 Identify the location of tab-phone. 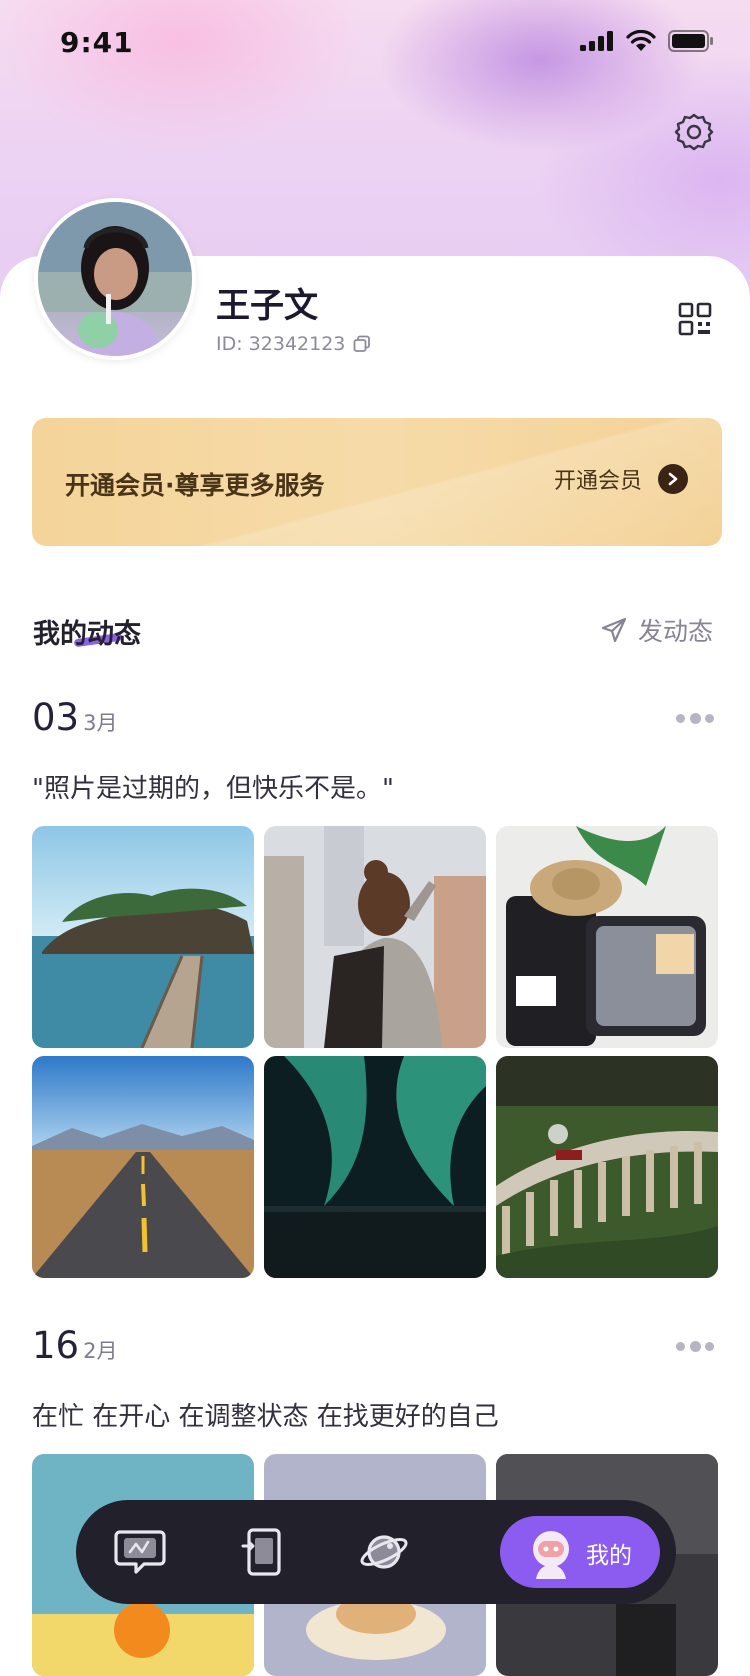
(262, 1552).